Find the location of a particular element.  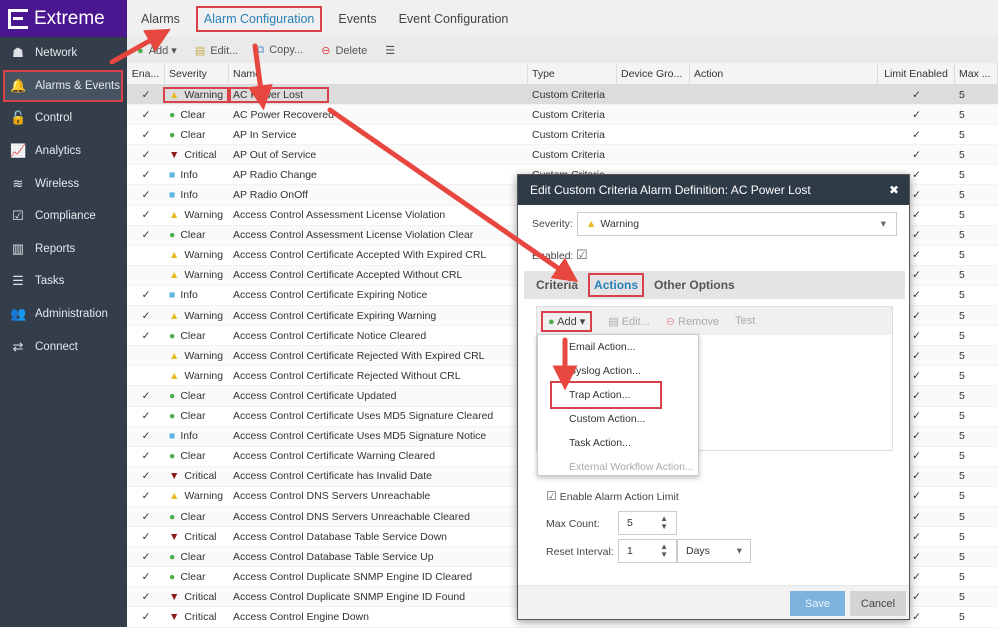

critical-icon: ▼ is located at coordinates (174, 476).